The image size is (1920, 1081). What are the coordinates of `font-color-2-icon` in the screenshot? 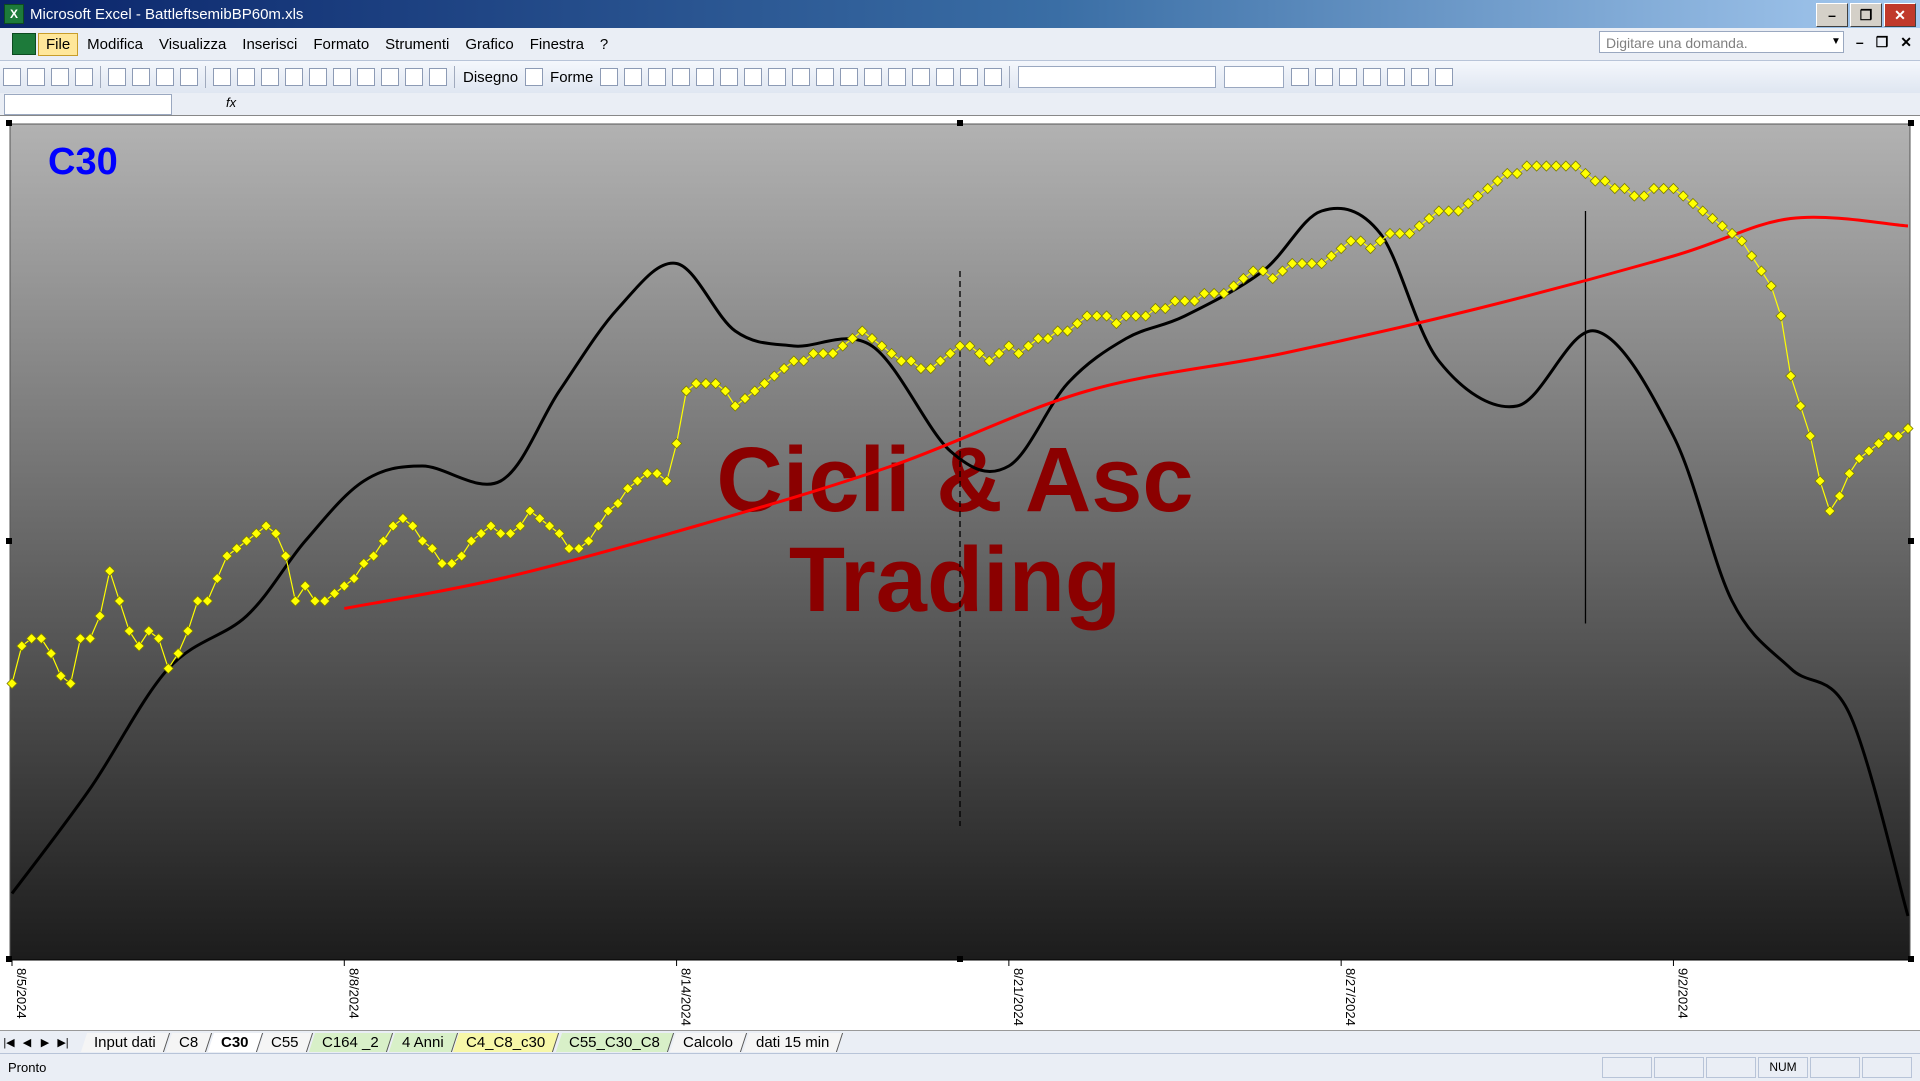 It's located at (1444, 77).